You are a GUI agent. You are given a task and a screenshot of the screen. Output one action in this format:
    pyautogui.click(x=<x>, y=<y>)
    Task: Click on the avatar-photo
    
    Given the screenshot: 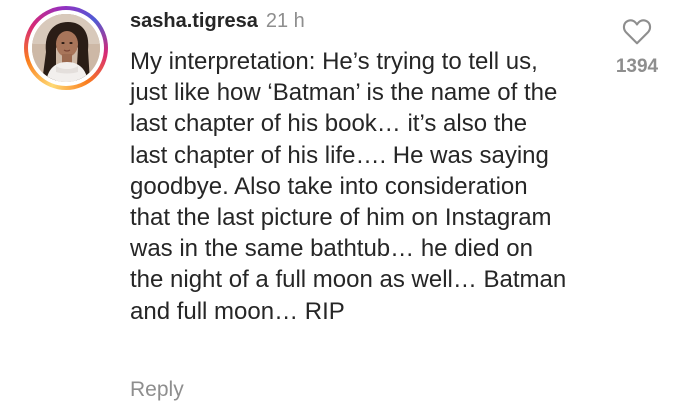 What is the action you would take?
    pyautogui.click(x=66, y=48)
    